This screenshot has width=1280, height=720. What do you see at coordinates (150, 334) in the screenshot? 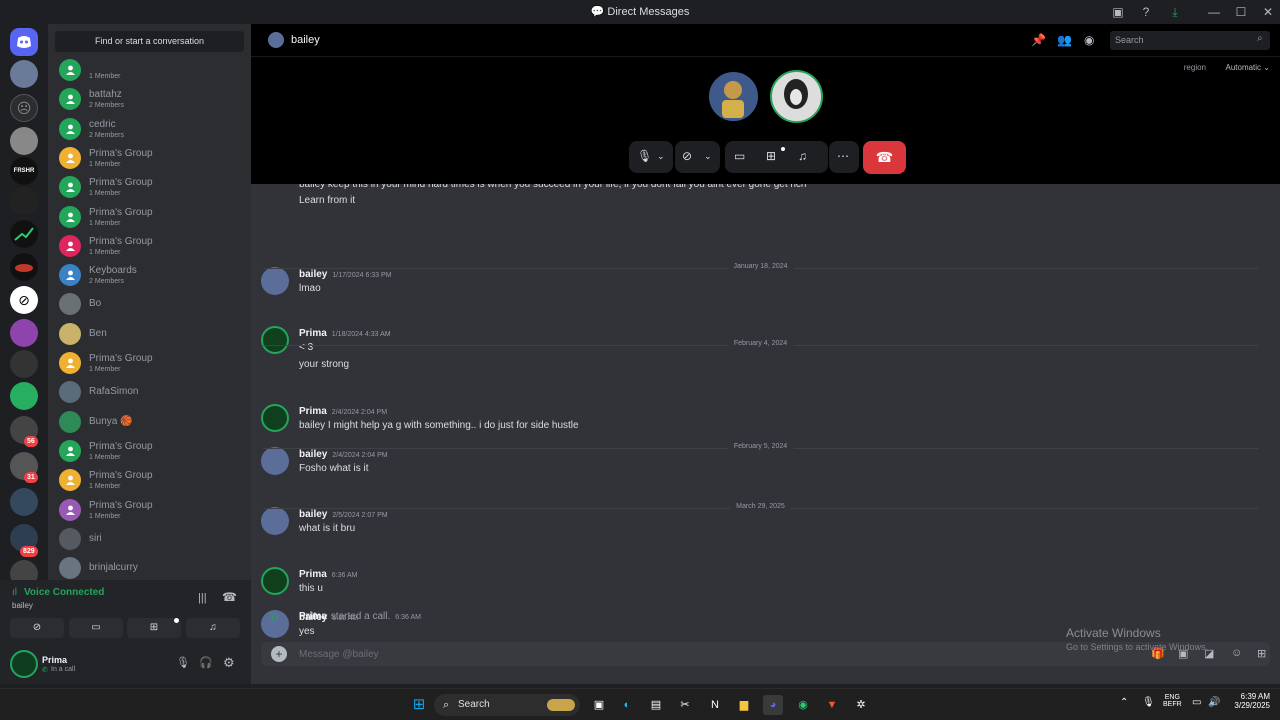
I see `dm-item: Ben` at bounding box center [150, 334].